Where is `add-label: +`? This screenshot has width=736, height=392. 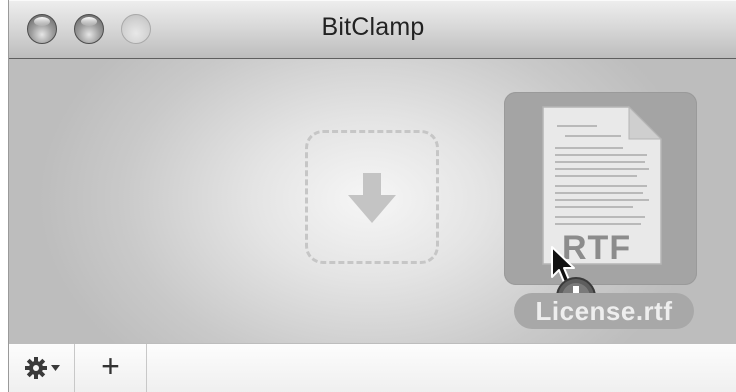 add-label: + is located at coordinates (110, 366).